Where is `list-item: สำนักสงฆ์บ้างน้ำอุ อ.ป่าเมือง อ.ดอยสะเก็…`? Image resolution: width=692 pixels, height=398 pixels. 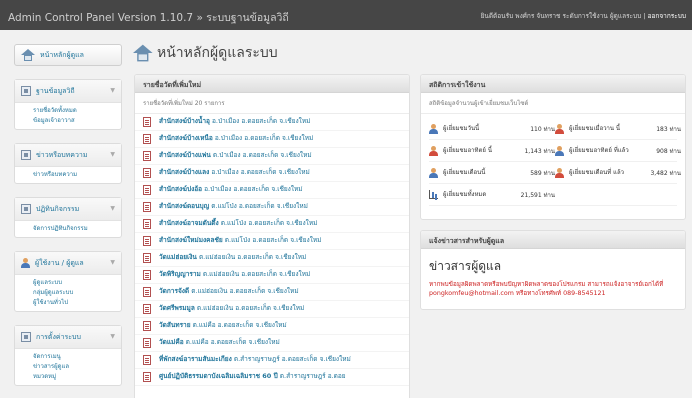
list-item: สำนักสงฆ์บ้างน้ำอุ อ.ป่าเมือง อ.ดอยสะเก็… is located at coordinates (272, 122).